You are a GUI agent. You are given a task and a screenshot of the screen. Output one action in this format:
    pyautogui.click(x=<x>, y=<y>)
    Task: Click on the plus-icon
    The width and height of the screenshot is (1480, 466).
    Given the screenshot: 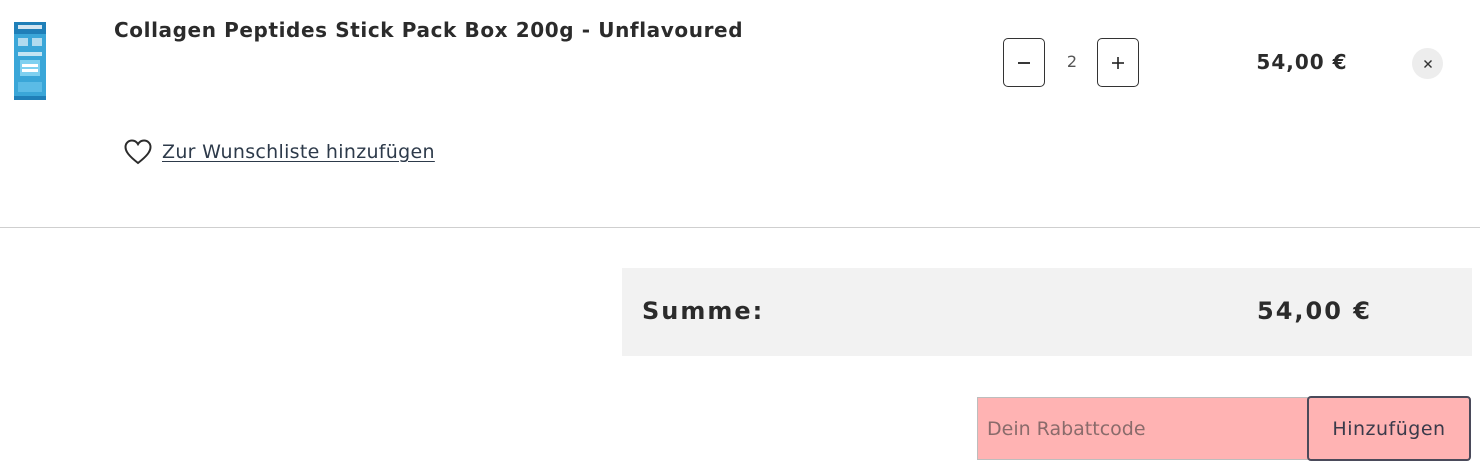 What is the action you would take?
    pyautogui.click(x=1118, y=62)
    